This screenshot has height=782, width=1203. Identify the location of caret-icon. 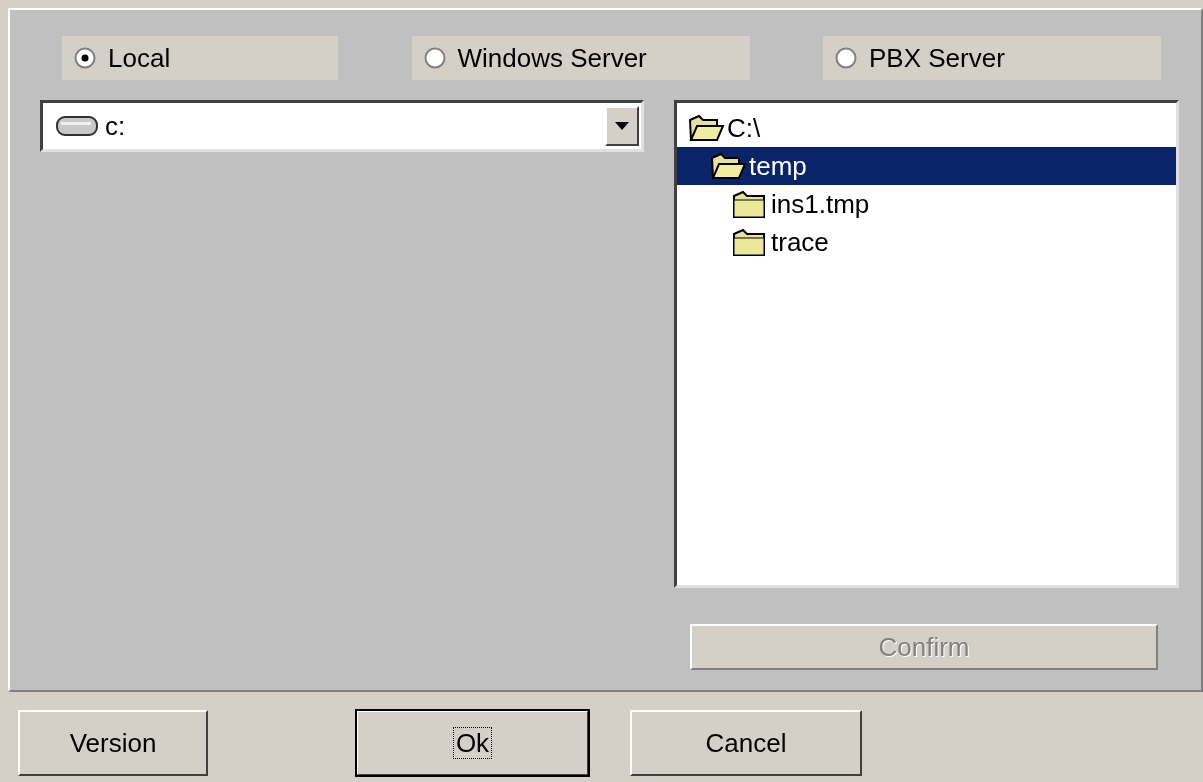
(622, 126).